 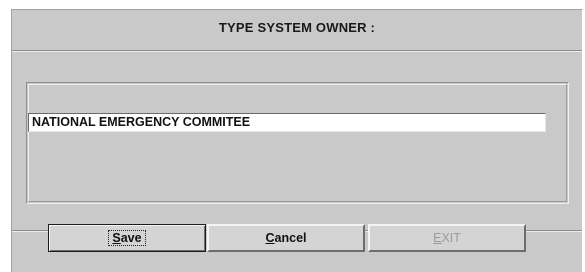 What do you see at coordinates (297, 27) in the screenshot?
I see `dialog-title: TYPE SYSTEM OWNER :` at bounding box center [297, 27].